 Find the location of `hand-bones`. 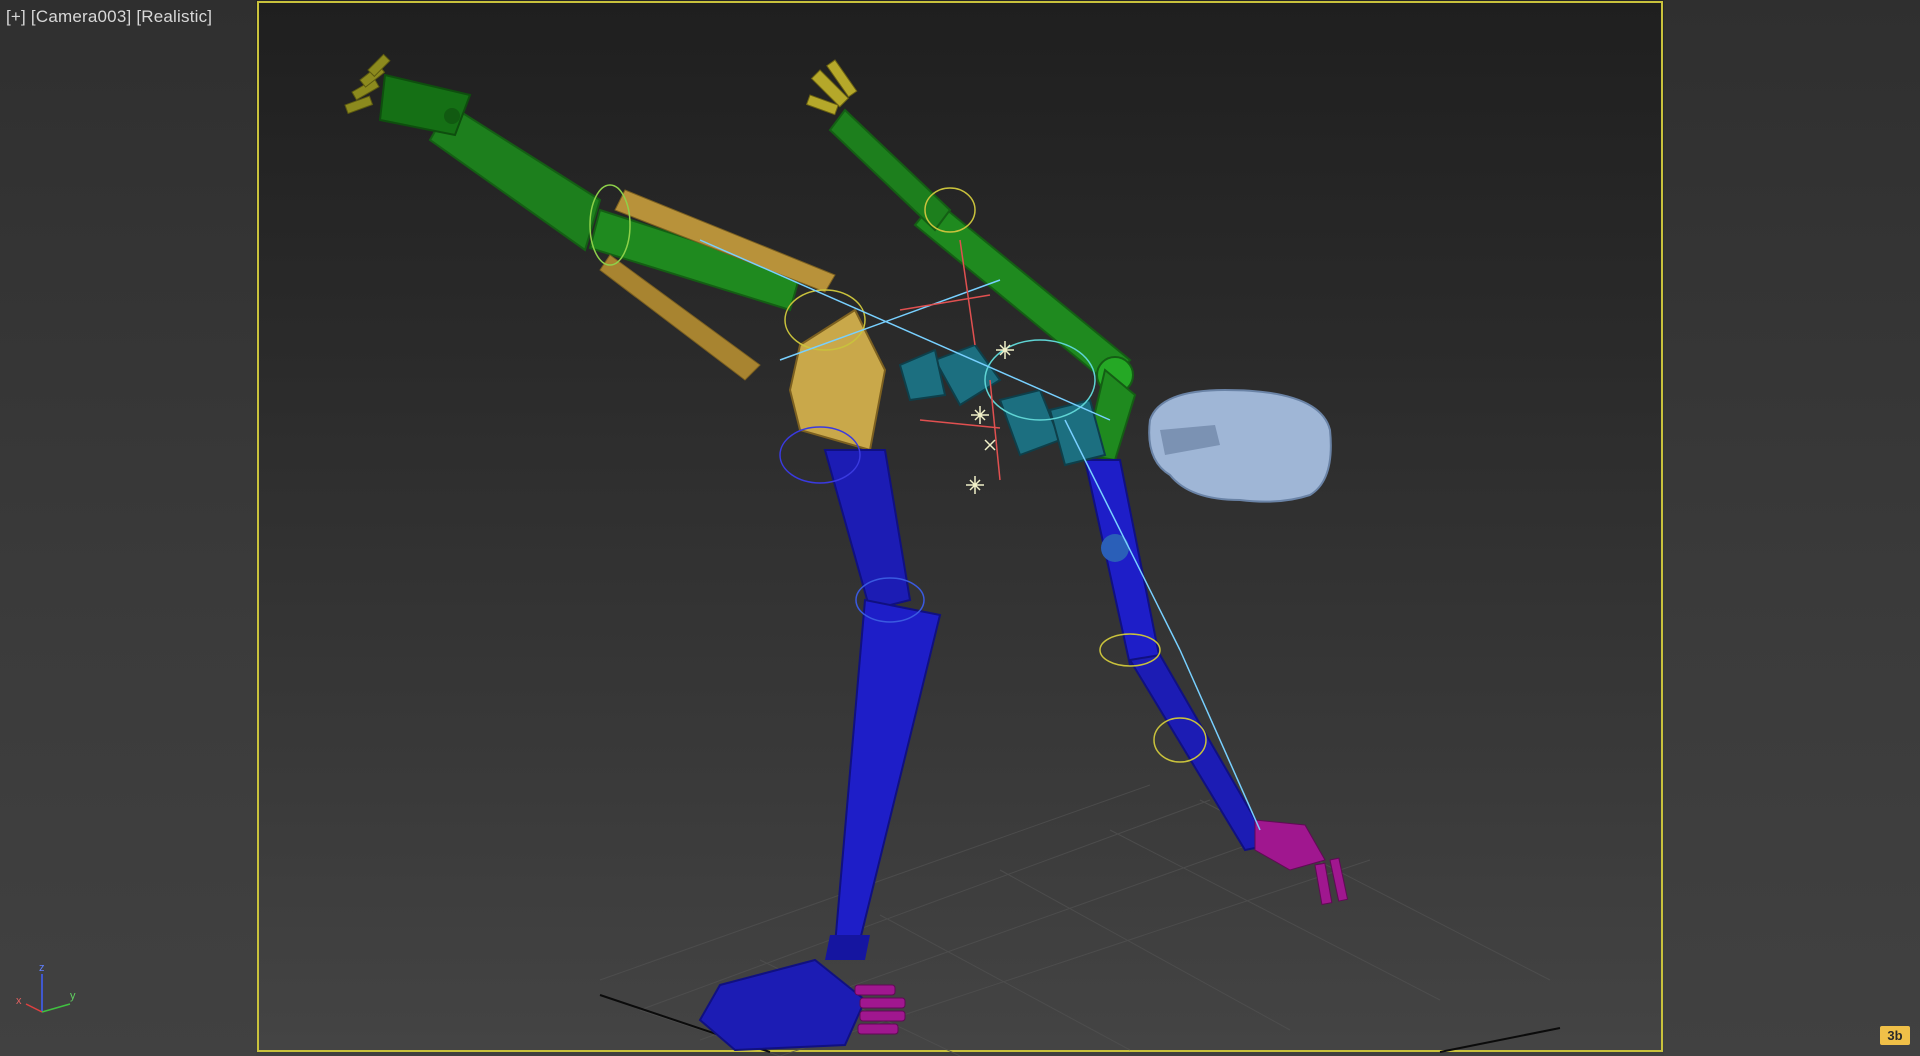

hand-bones is located at coordinates (831, 87).